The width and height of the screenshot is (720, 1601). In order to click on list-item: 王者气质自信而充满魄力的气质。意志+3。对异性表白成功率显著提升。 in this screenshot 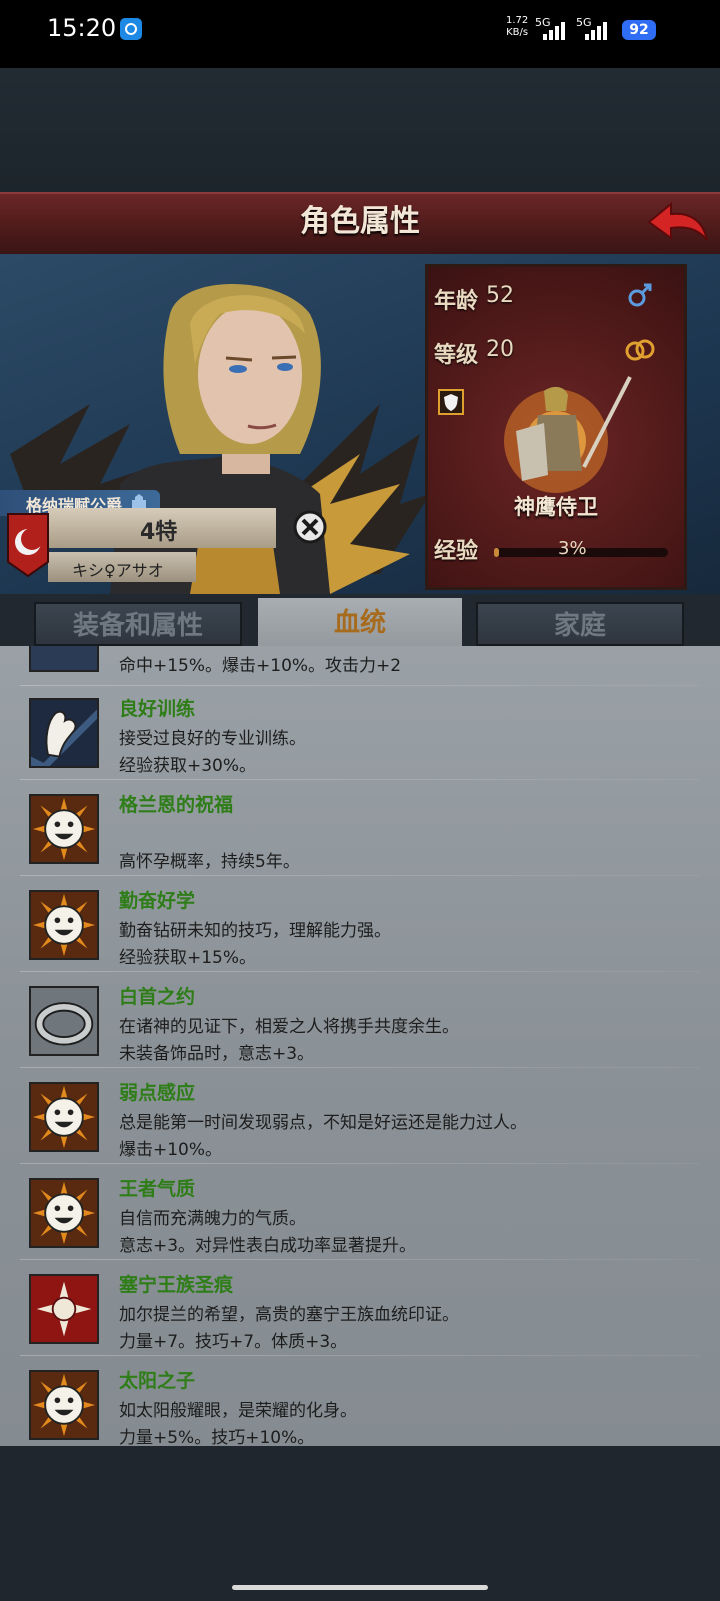, I will do `click(350, 1212)`.